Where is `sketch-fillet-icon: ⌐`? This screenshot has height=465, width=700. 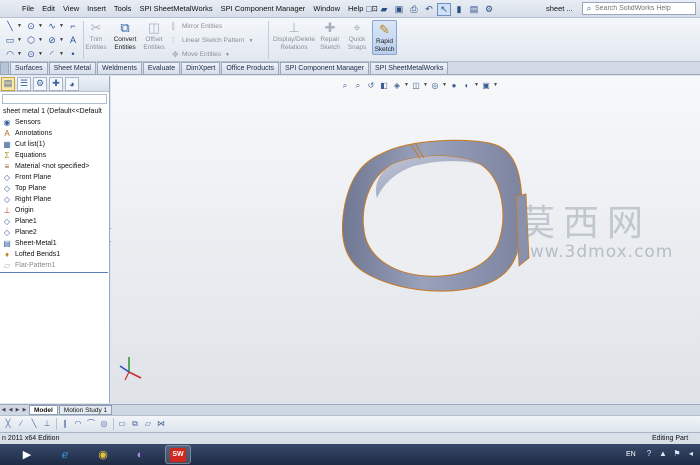
sketch-fillet-icon: ⌐ is located at coordinates (73, 26).